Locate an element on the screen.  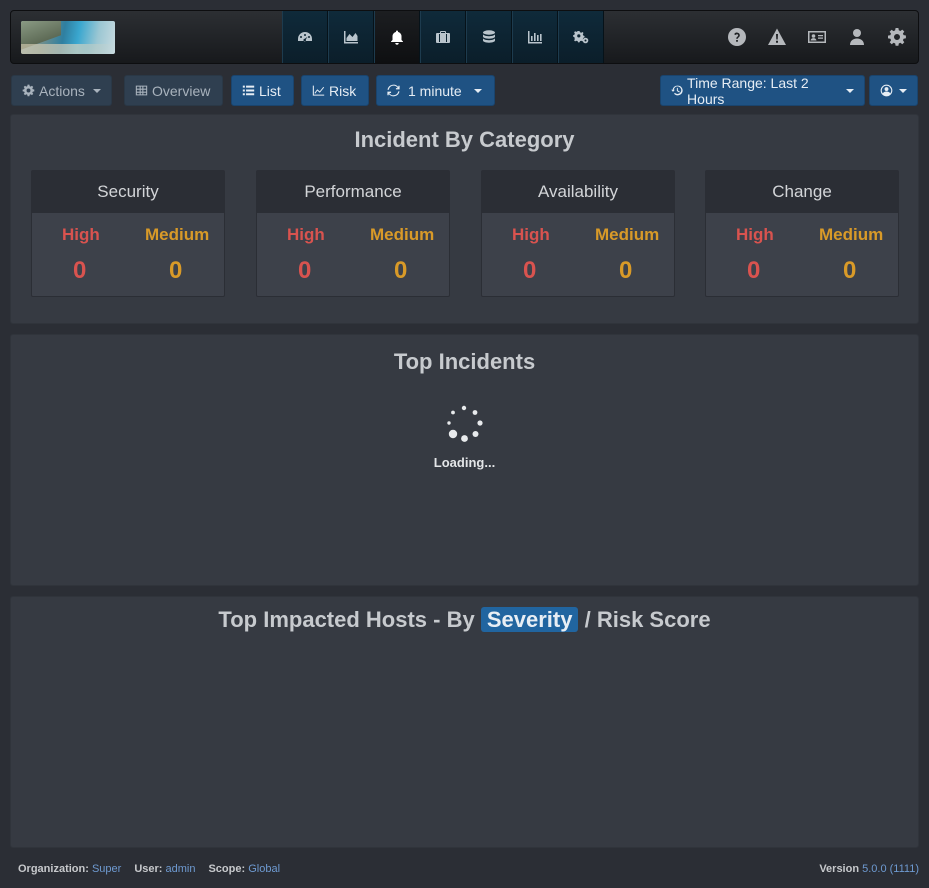
time-range-dropdown: Time Range: Last 2 Hours is located at coordinates (762, 90).